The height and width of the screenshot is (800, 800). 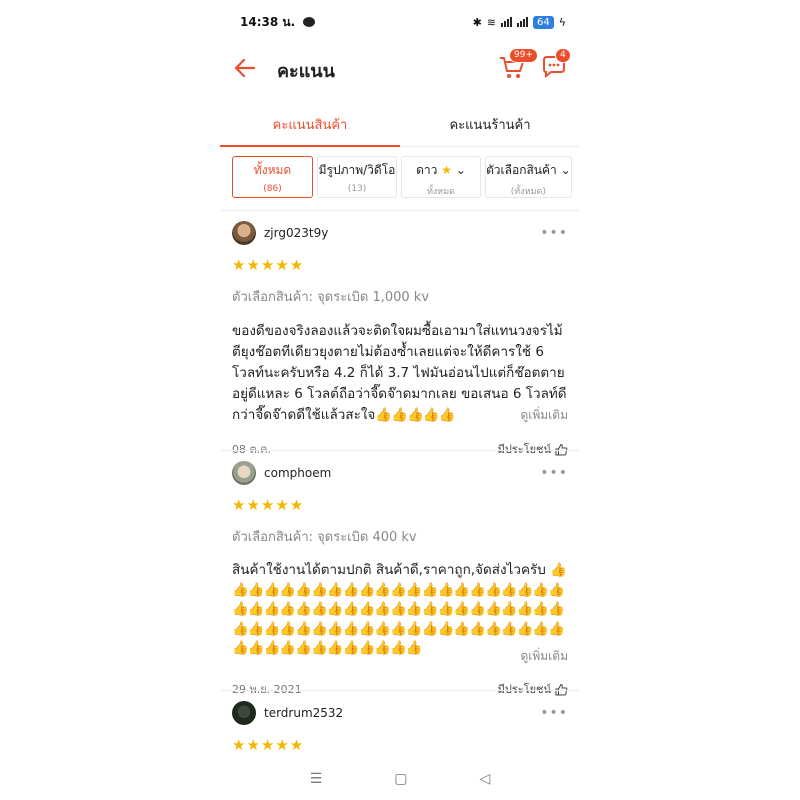 I want to click on review-item: terdrum2532 ••• ★★★★★, so click(x=400, y=727).